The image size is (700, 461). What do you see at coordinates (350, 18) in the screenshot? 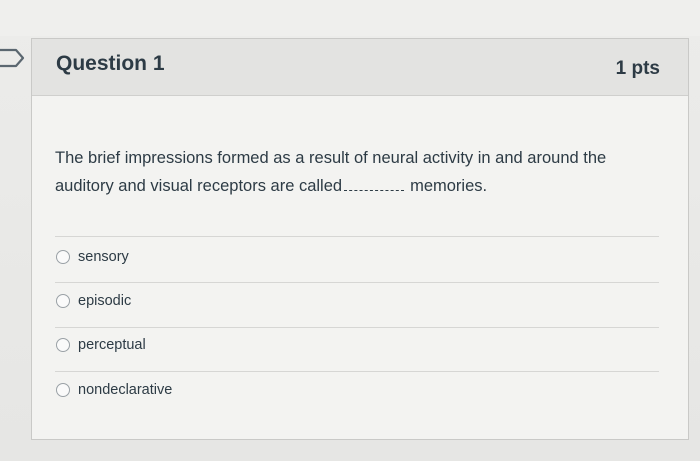
I see `top-strip` at bounding box center [350, 18].